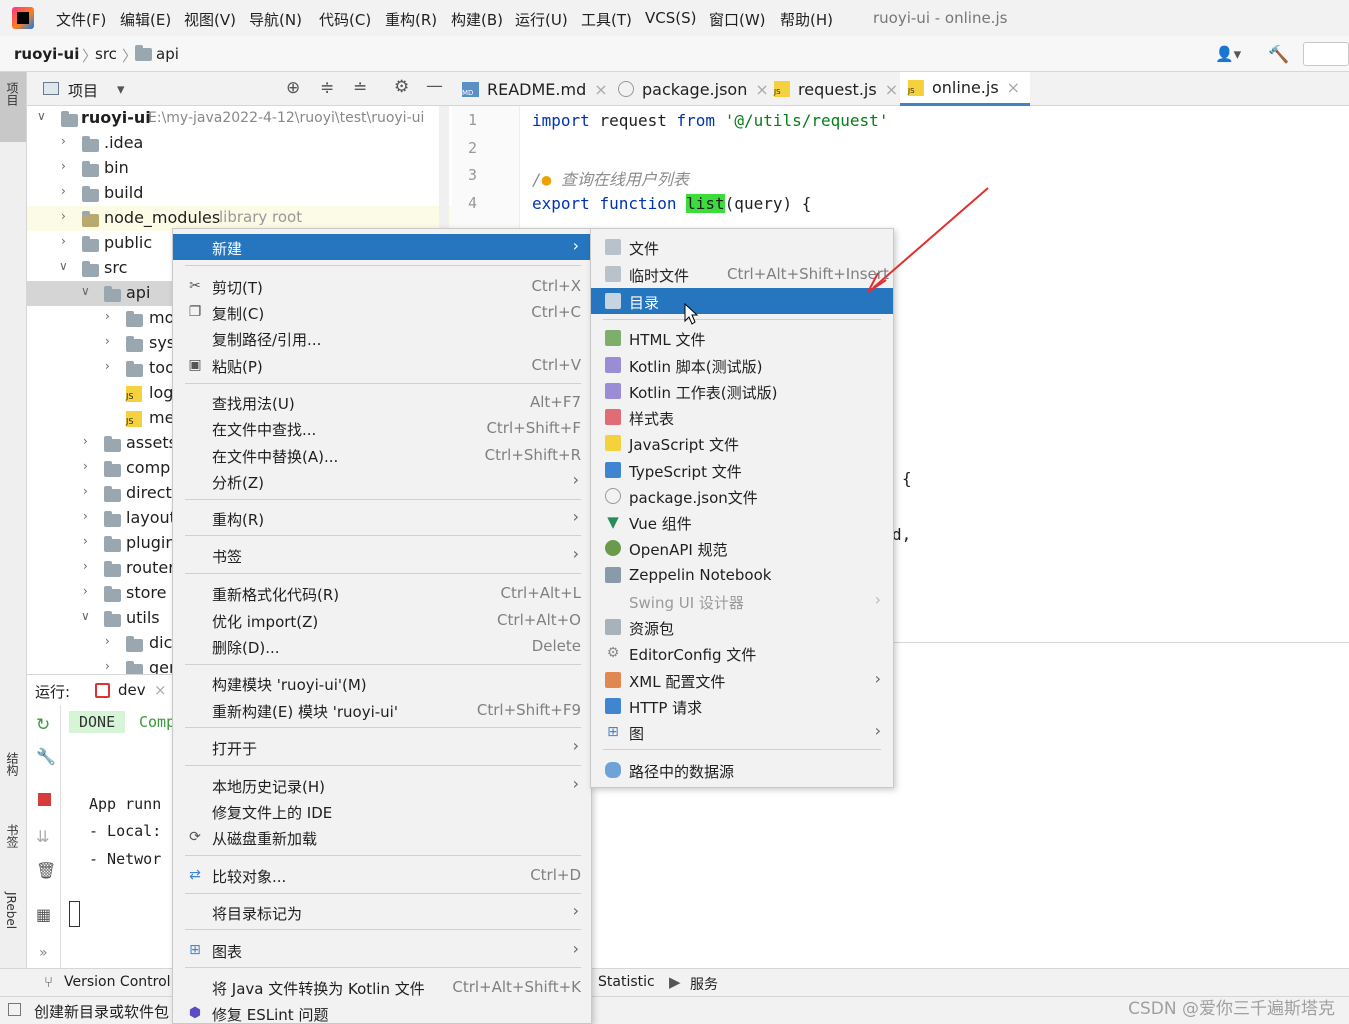 This screenshot has width=1349, height=1024. What do you see at coordinates (691, 313) in the screenshot?
I see `mouse-cursor-icon` at bounding box center [691, 313].